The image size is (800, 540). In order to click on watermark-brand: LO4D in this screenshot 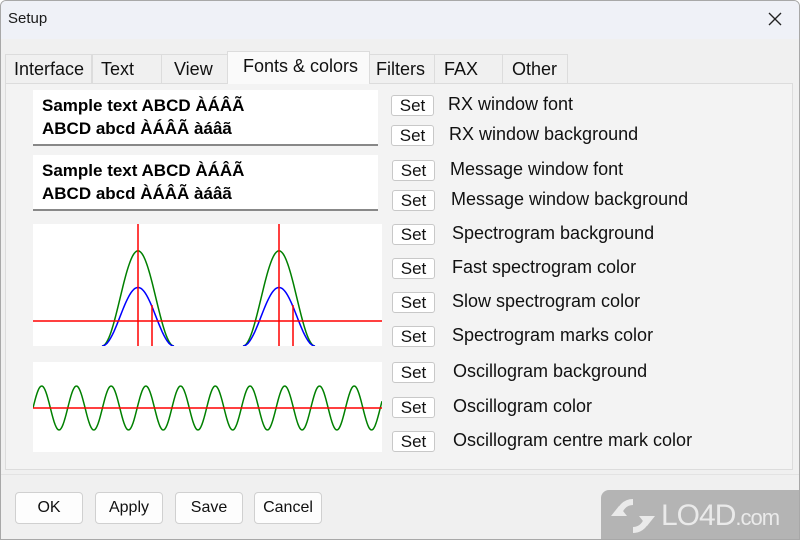, I will do `click(698, 515)`.